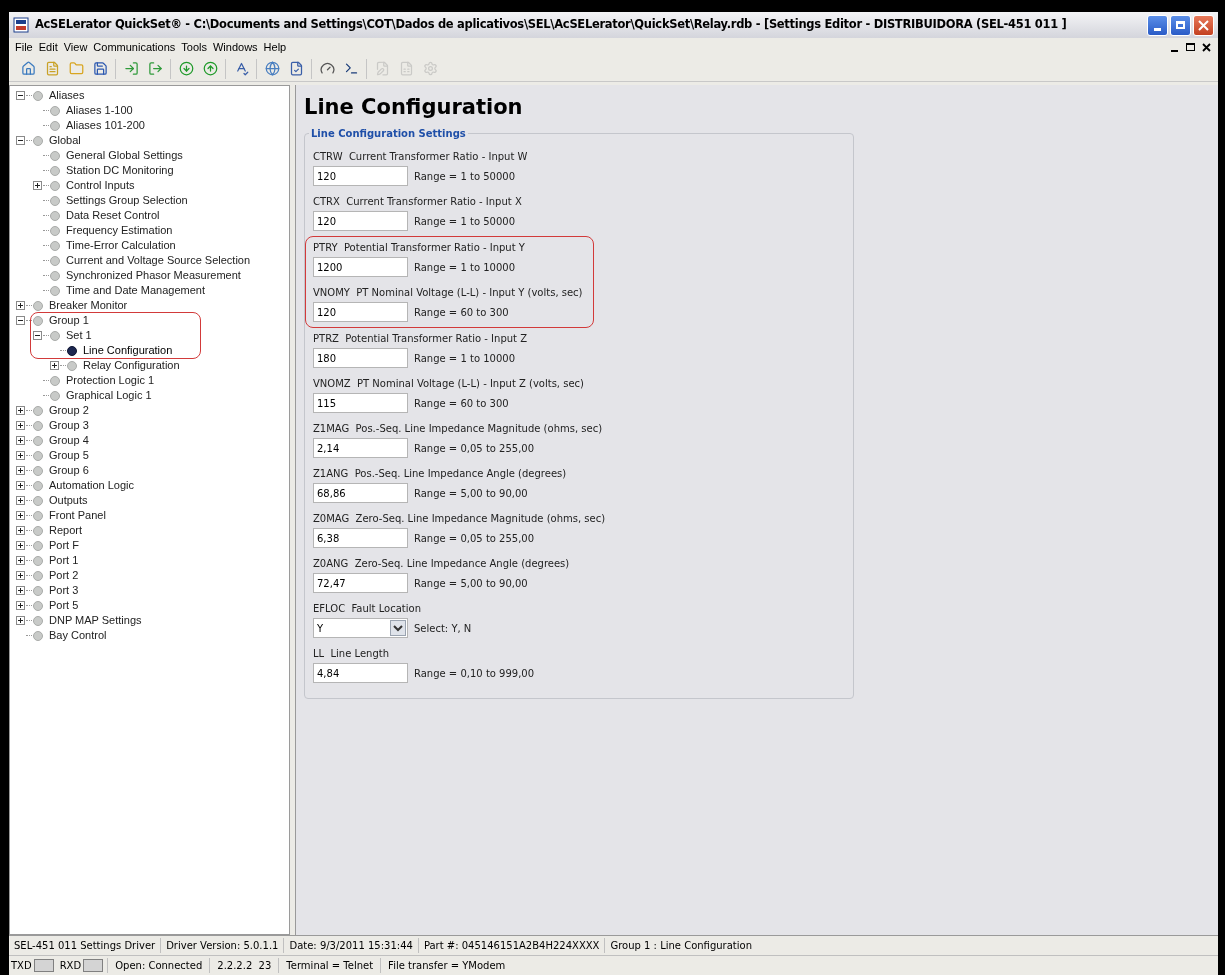 Image resolution: width=1225 pixels, height=975 pixels. What do you see at coordinates (443, 628) in the screenshot?
I see `range-hint: Select: Y, N` at bounding box center [443, 628].